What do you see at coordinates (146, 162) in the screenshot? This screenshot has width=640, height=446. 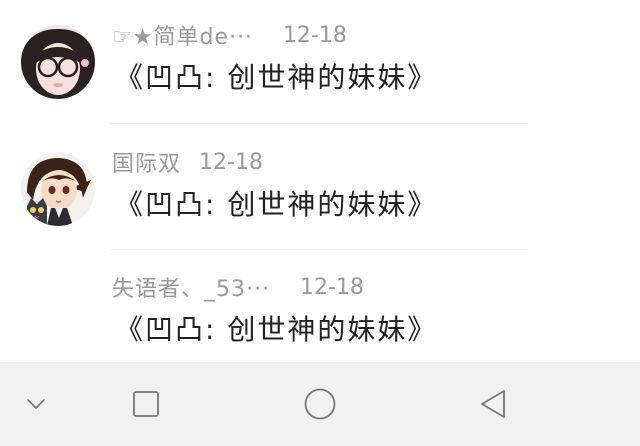 I see `username: 国际双` at bounding box center [146, 162].